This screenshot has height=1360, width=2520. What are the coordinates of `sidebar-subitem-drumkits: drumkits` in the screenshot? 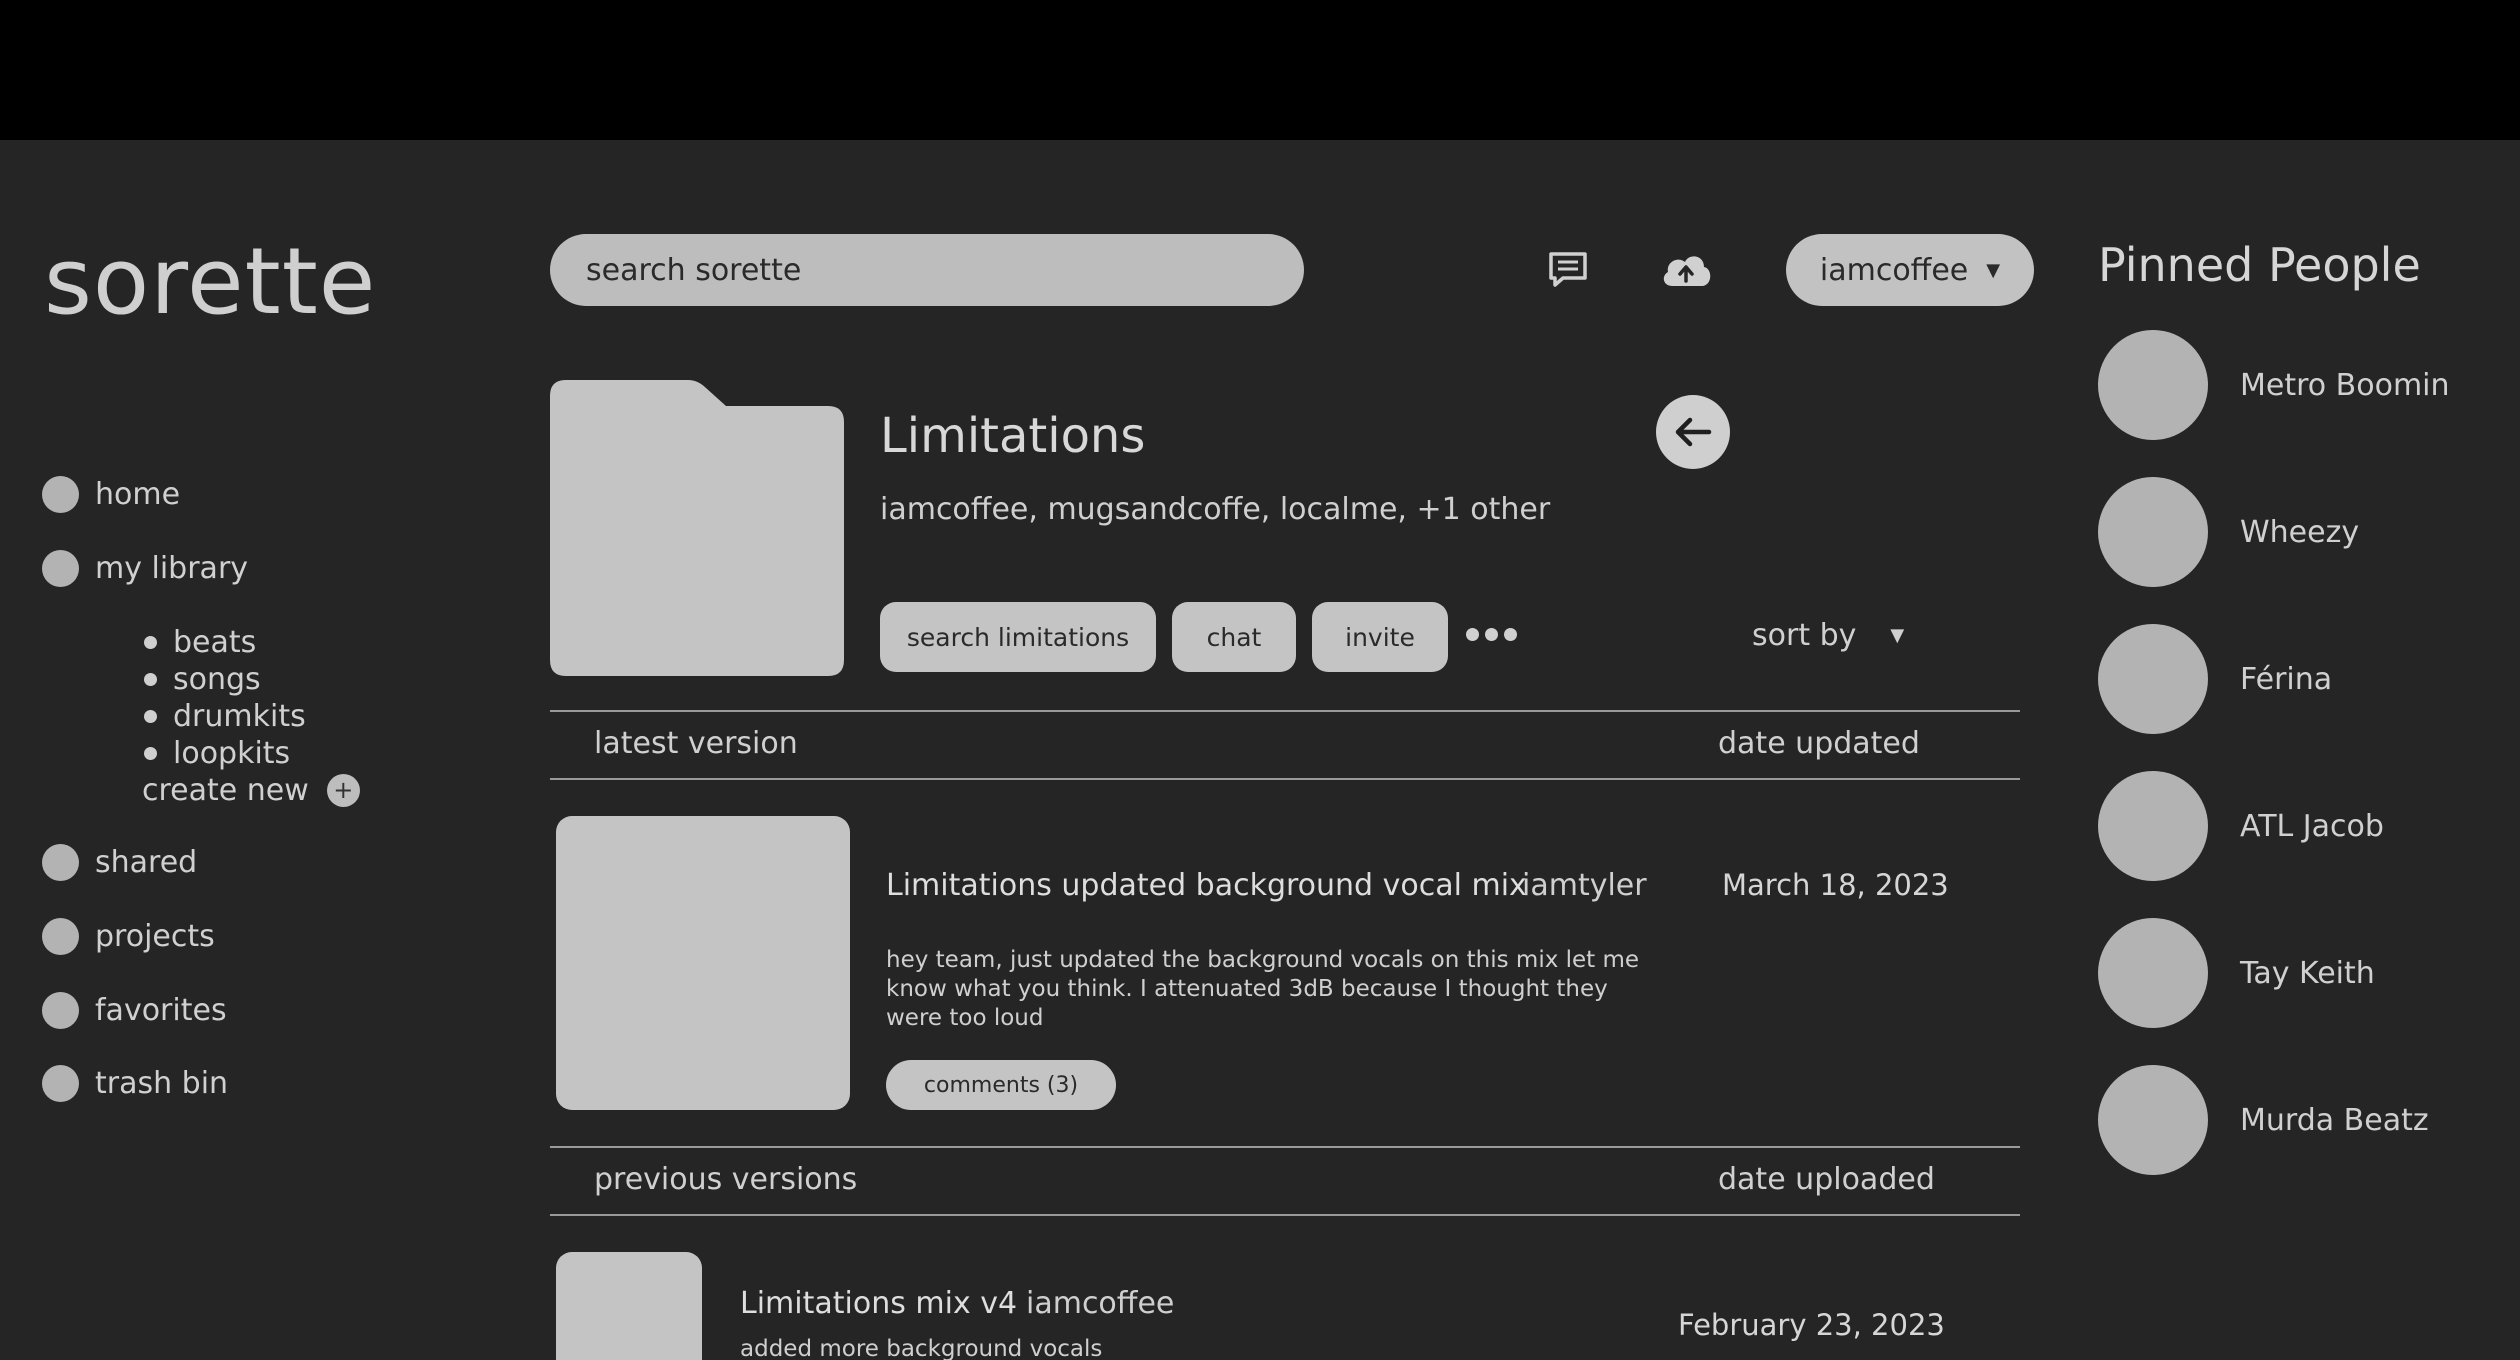 It's located at (252, 716).